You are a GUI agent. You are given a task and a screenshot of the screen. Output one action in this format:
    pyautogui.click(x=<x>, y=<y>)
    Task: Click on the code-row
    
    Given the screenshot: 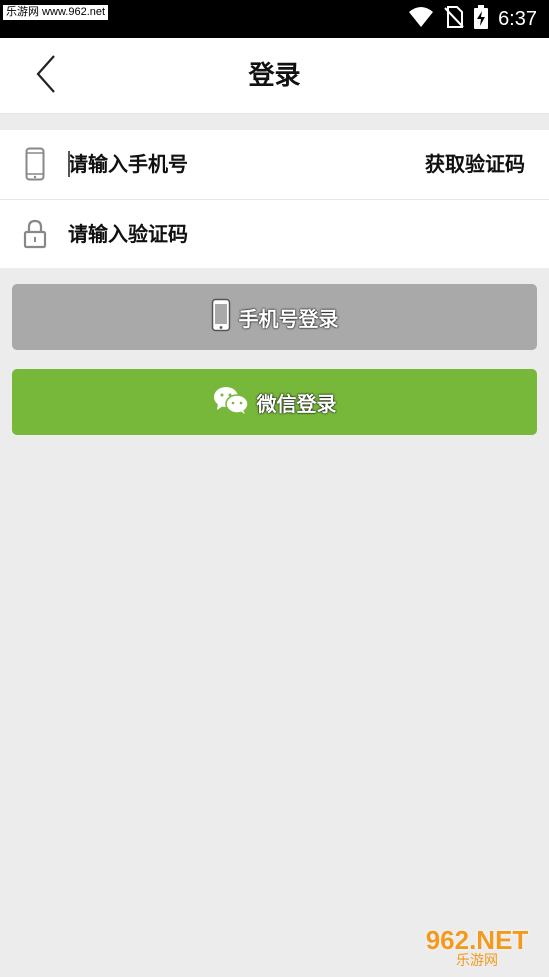 What is the action you would take?
    pyautogui.click(x=274, y=233)
    